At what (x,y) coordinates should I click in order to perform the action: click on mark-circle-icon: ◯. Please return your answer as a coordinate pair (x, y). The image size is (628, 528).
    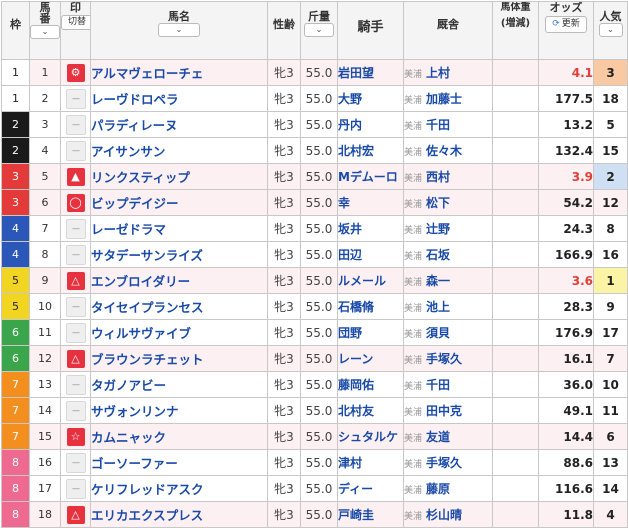
    Looking at the image, I should click on (75, 202).